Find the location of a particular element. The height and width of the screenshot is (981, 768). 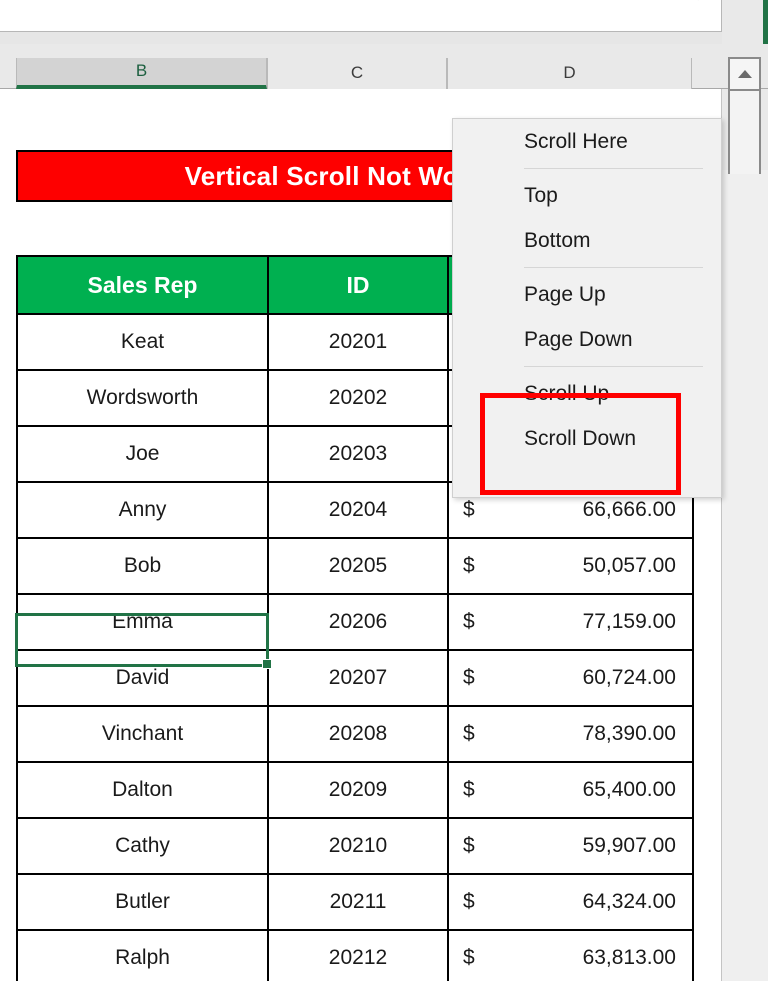

formula-bar-strip: ▼ is located at coordinates (384, 22).